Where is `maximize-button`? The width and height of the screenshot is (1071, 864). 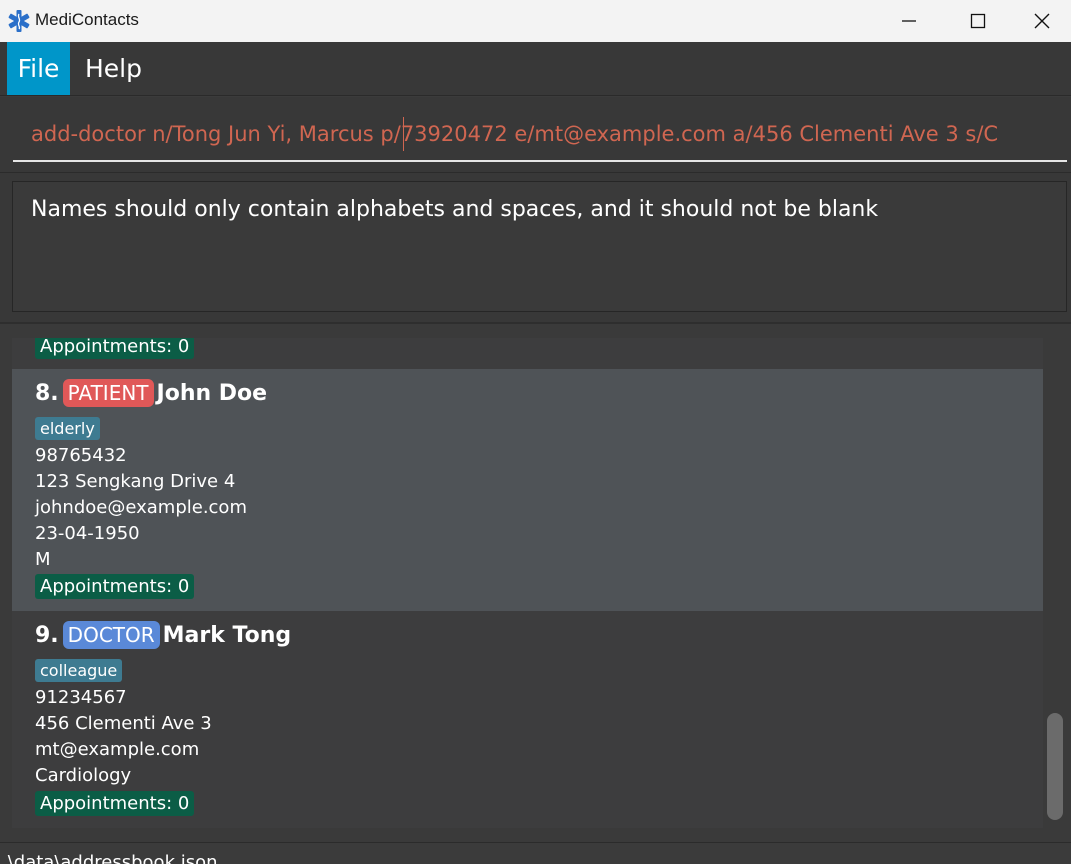
maximize-button is located at coordinates (978, 21).